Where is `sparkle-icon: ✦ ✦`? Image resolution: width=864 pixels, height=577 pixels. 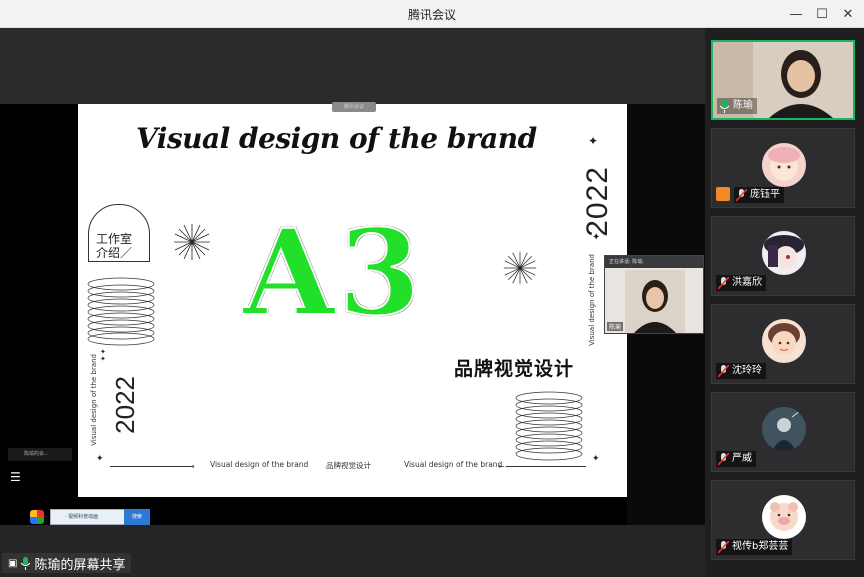 sparkle-icon: ✦ ✦ is located at coordinates (103, 355).